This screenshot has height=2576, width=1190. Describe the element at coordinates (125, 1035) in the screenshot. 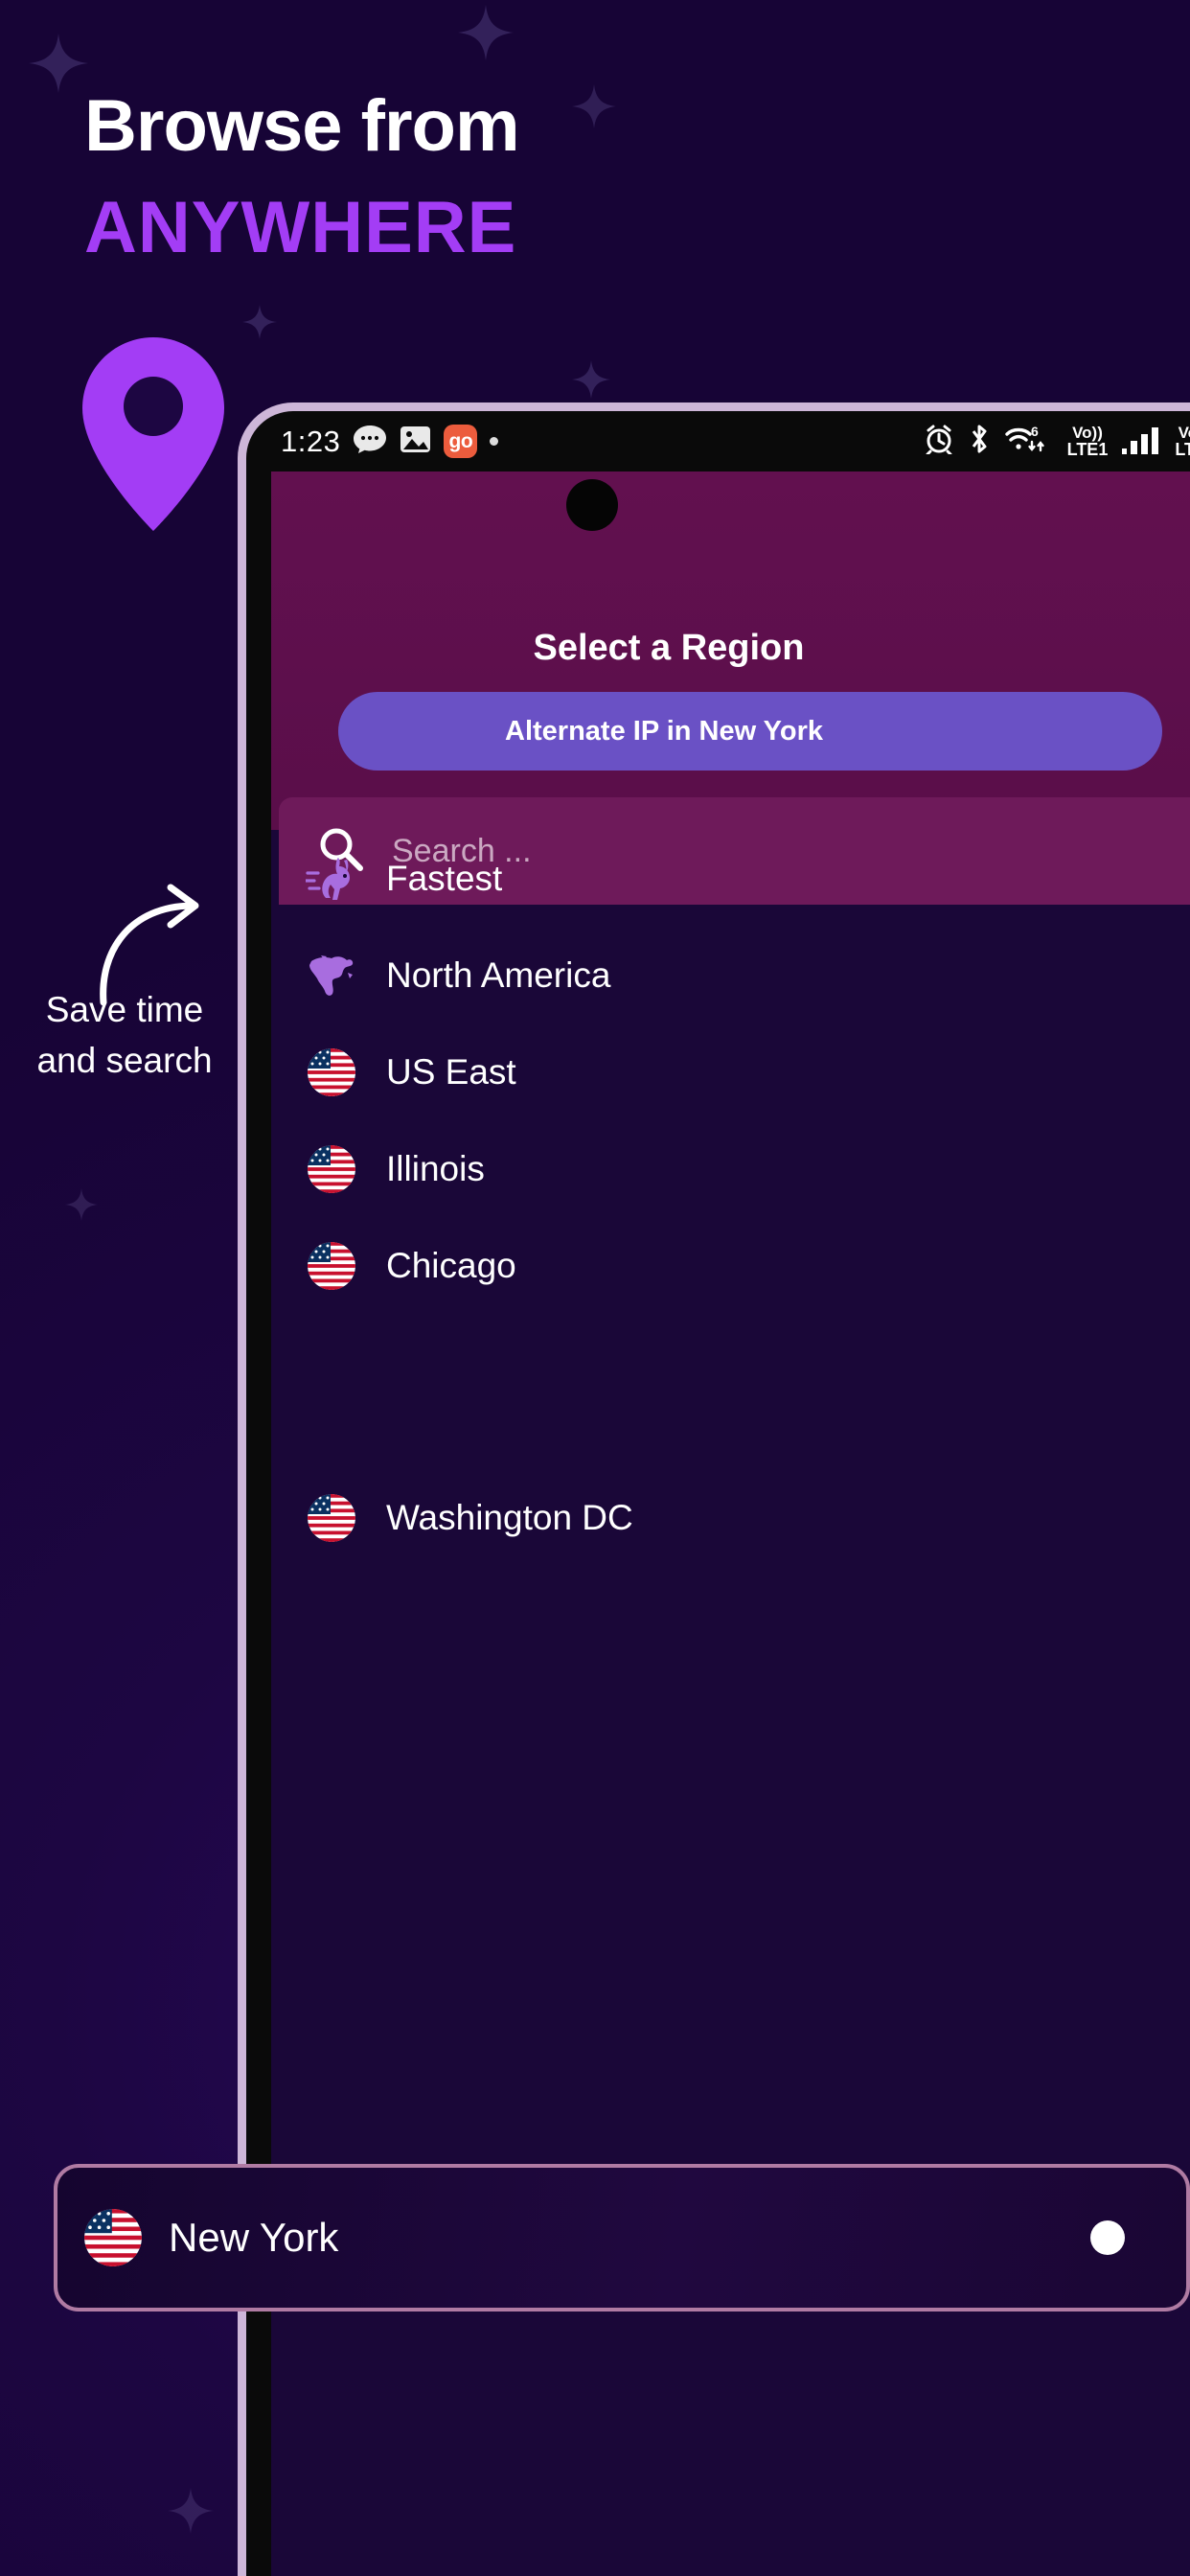

I see `annotation-text: Save time and search` at that location.